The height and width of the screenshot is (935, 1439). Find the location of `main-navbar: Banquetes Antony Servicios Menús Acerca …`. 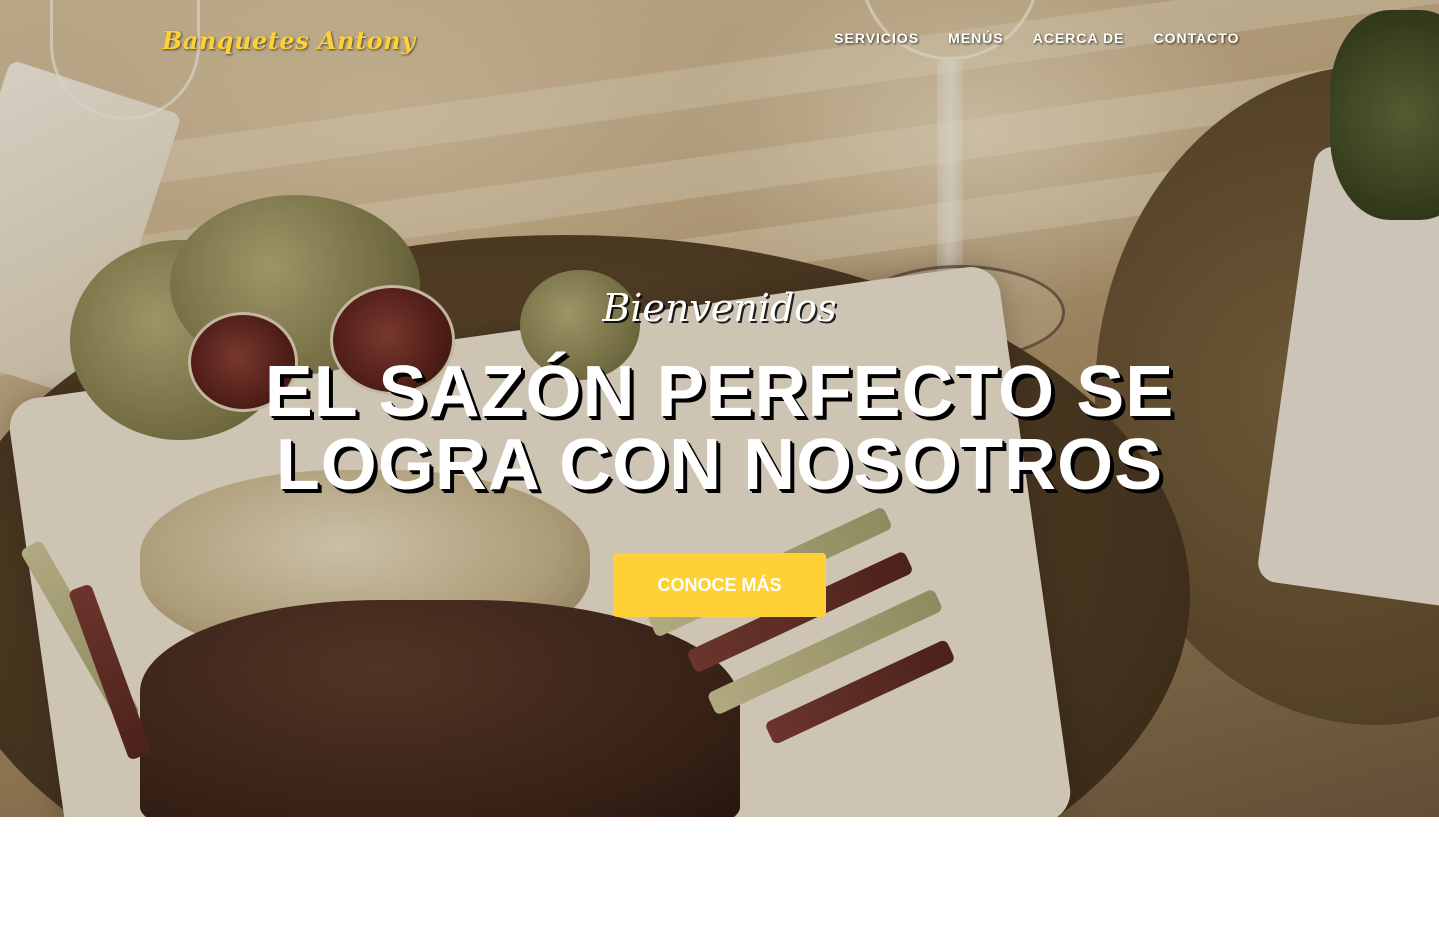

main-navbar: Banquetes Antony Servicios Menús Acerca … is located at coordinates (719, 40).